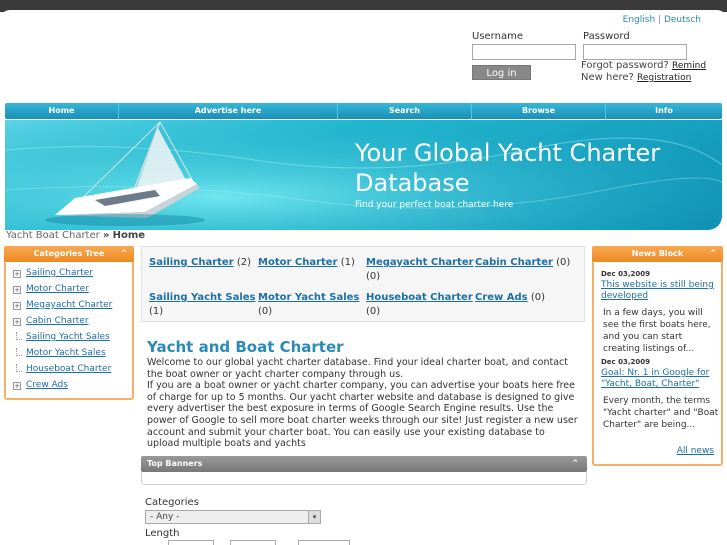 The height and width of the screenshot is (545, 727). What do you see at coordinates (625, 65) in the screenshot?
I see `forgot-password-text: Forgot password?` at bounding box center [625, 65].